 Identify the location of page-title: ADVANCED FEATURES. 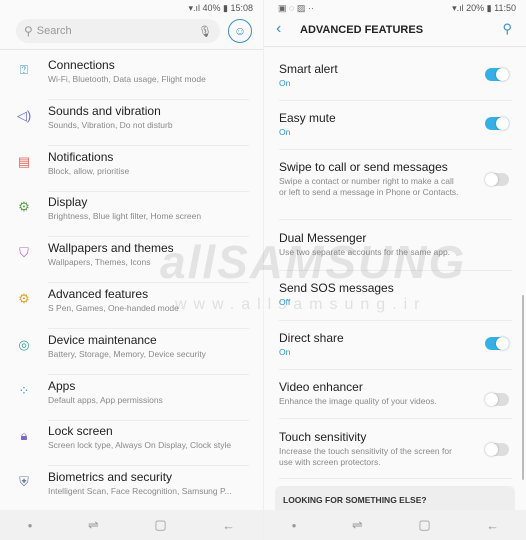
(362, 30).